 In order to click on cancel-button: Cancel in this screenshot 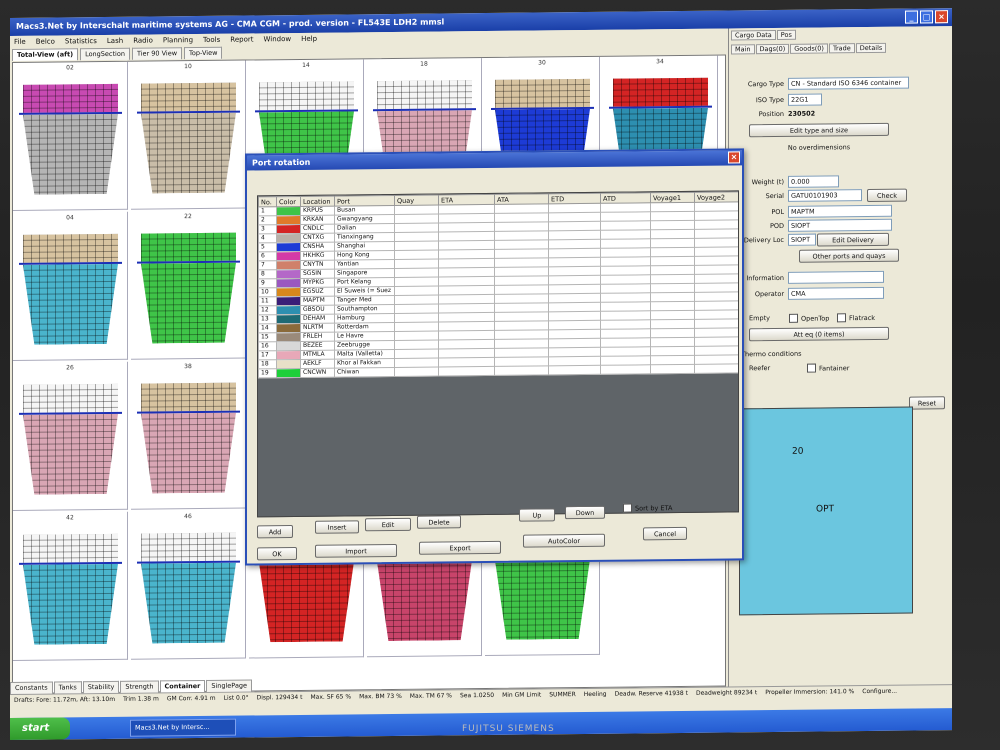, I will do `click(665, 533)`.